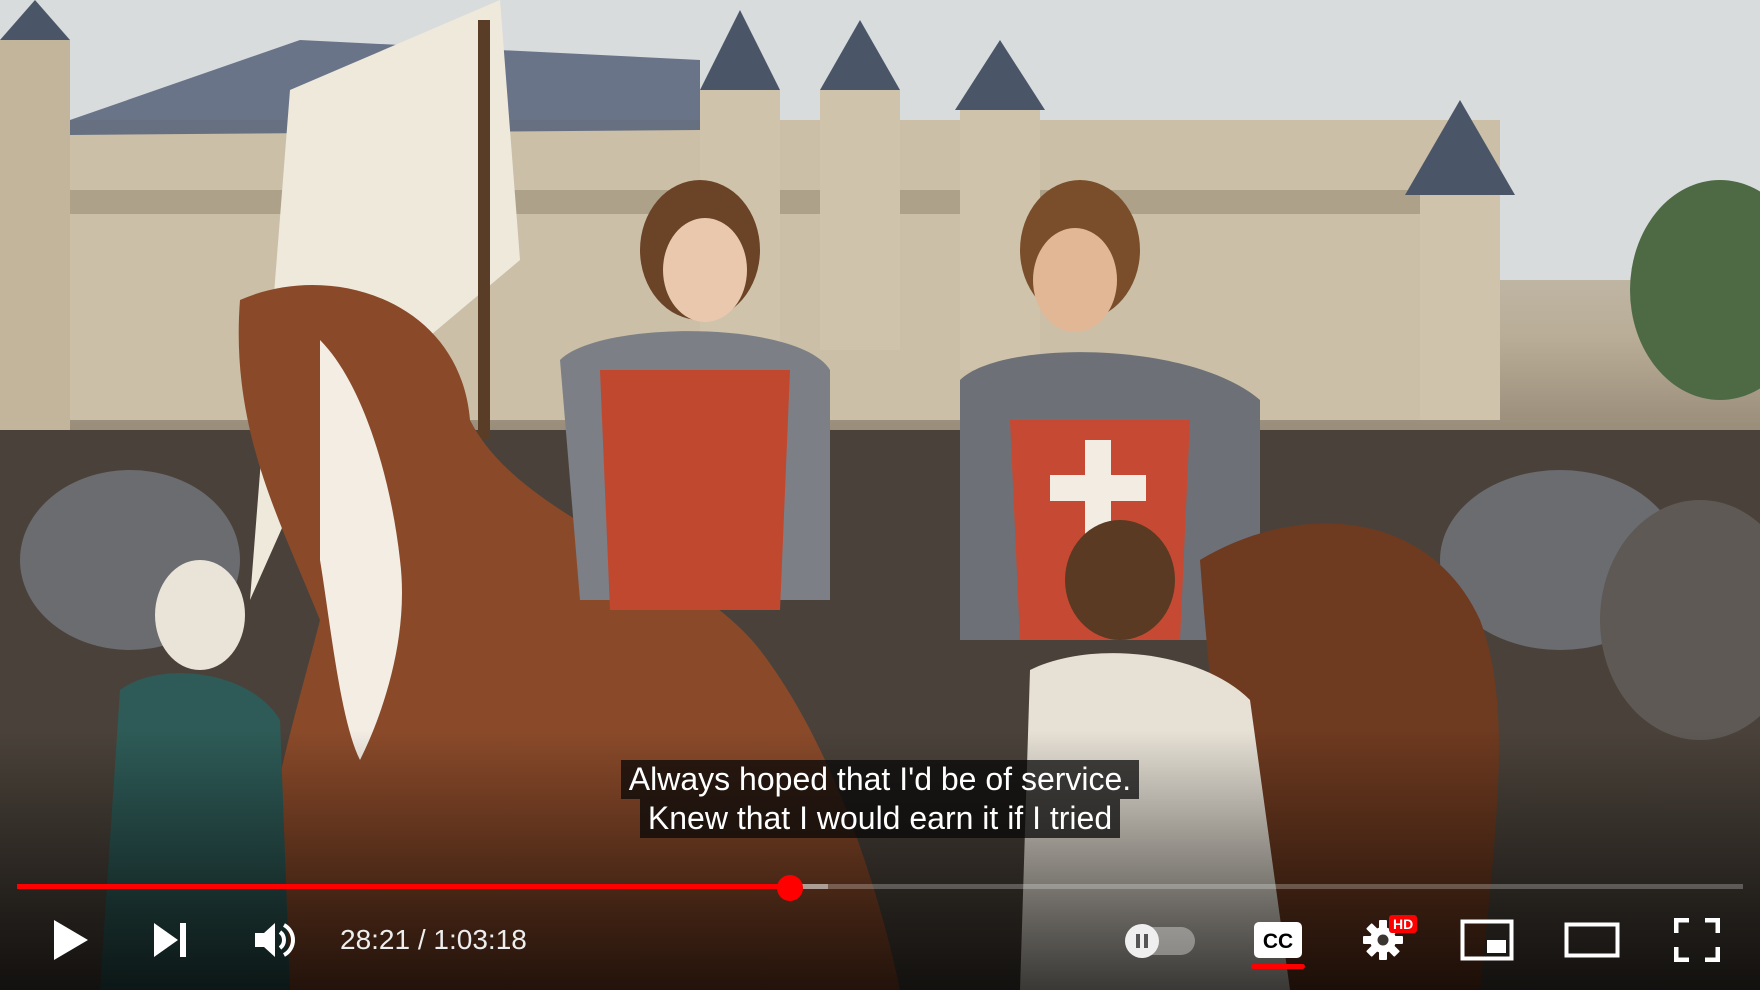 The image size is (1760, 990). I want to click on play-icon, so click(71, 940).